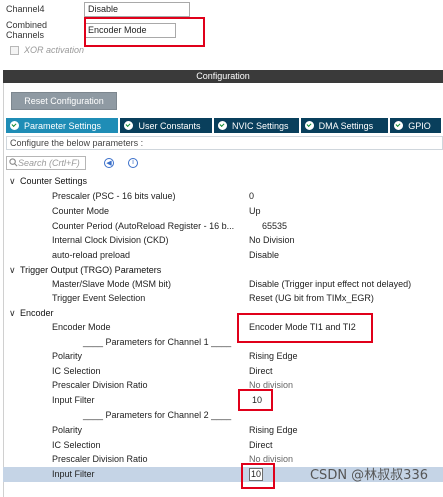 This screenshot has width=443, height=497. What do you see at coordinates (419, 125) in the screenshot?
I see `tab-label: GPIO` at bounding box center [419, 125].